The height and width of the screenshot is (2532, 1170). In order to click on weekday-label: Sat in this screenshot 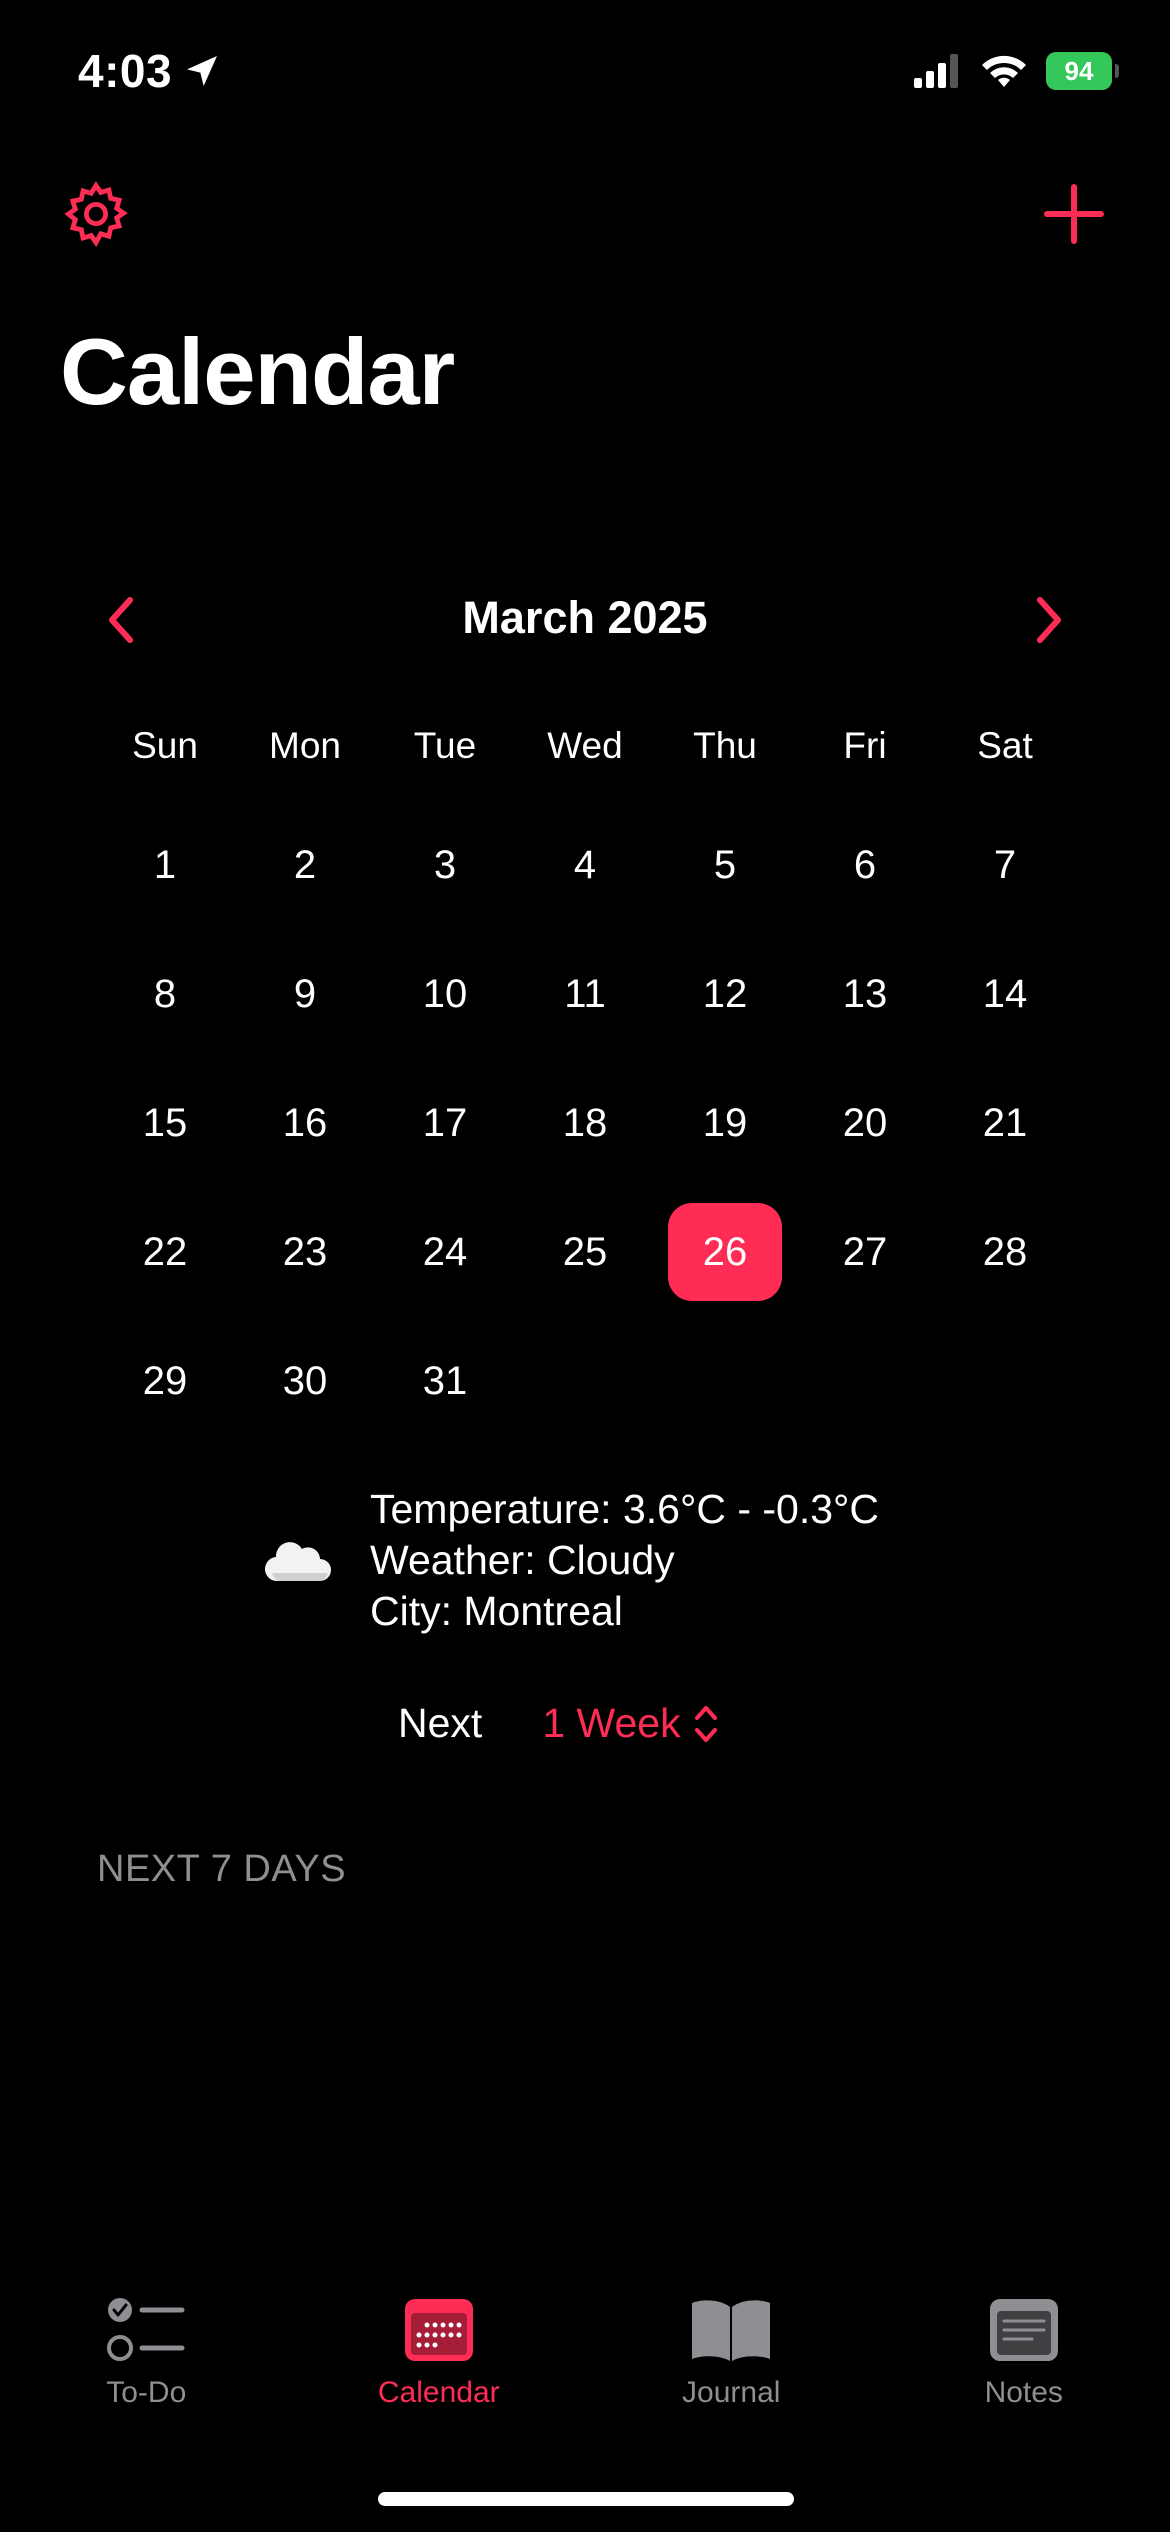, I will do `click(1005, 745)`.